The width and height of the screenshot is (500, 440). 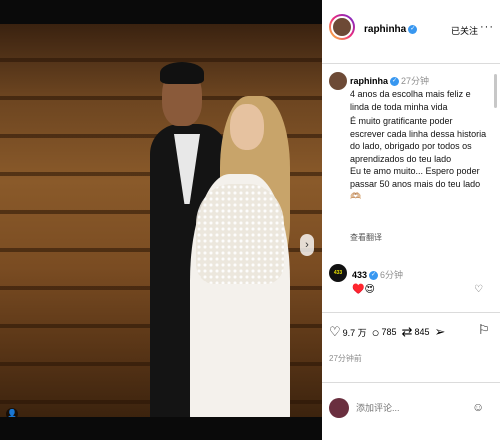 What do you see at coordinates (161, 12) in the screenshot?
I see `media-top-bar` at bounding box center [161, 12].